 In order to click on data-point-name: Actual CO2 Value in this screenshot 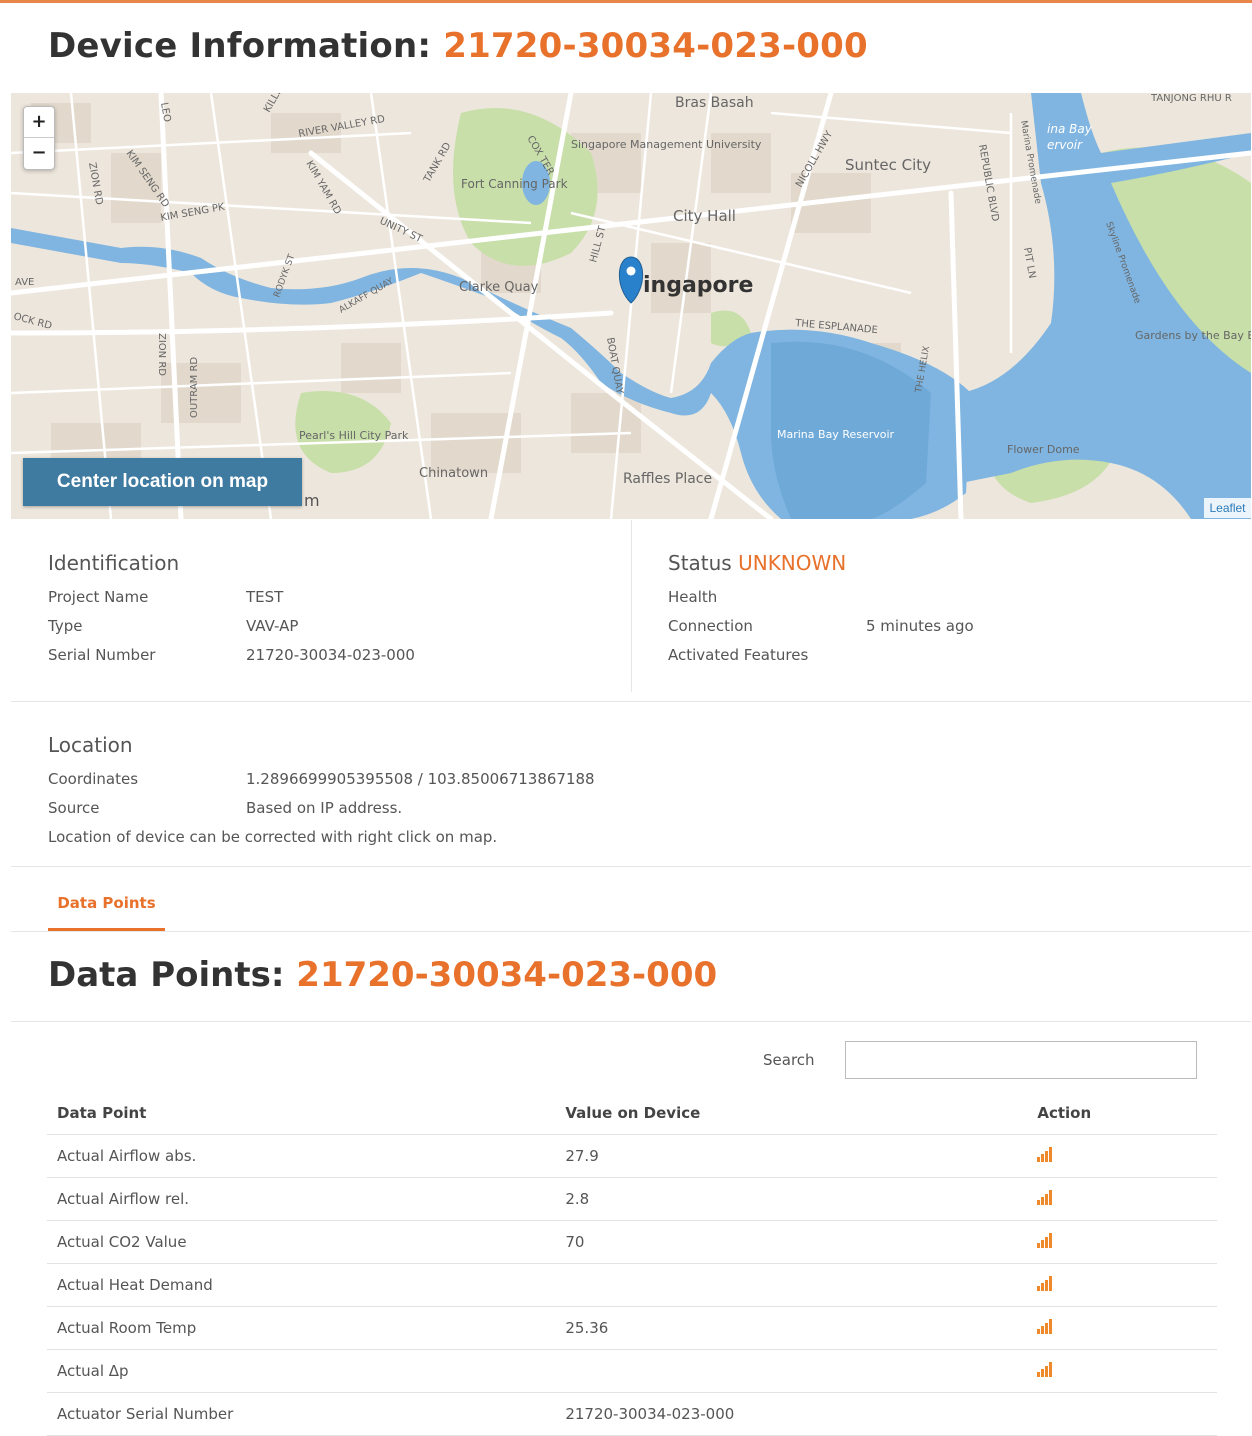, I will do `click(301, 1242)`.